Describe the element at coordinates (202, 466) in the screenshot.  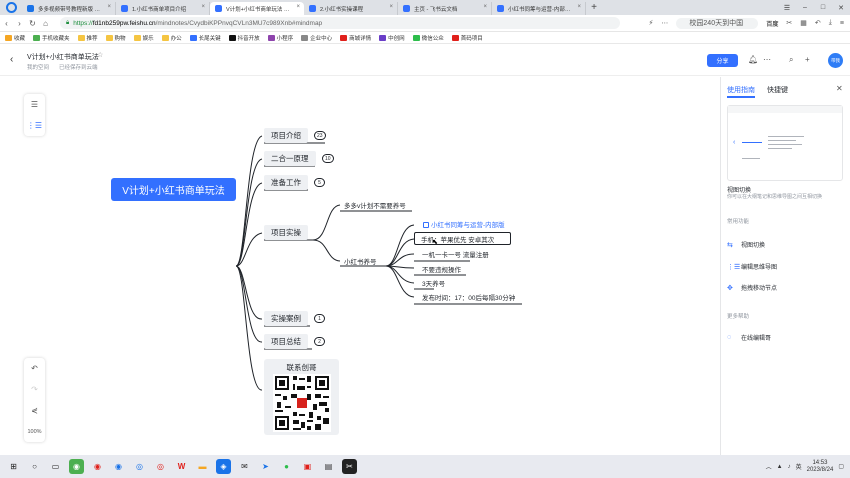
I see `folder-icon: ▬` at that location.